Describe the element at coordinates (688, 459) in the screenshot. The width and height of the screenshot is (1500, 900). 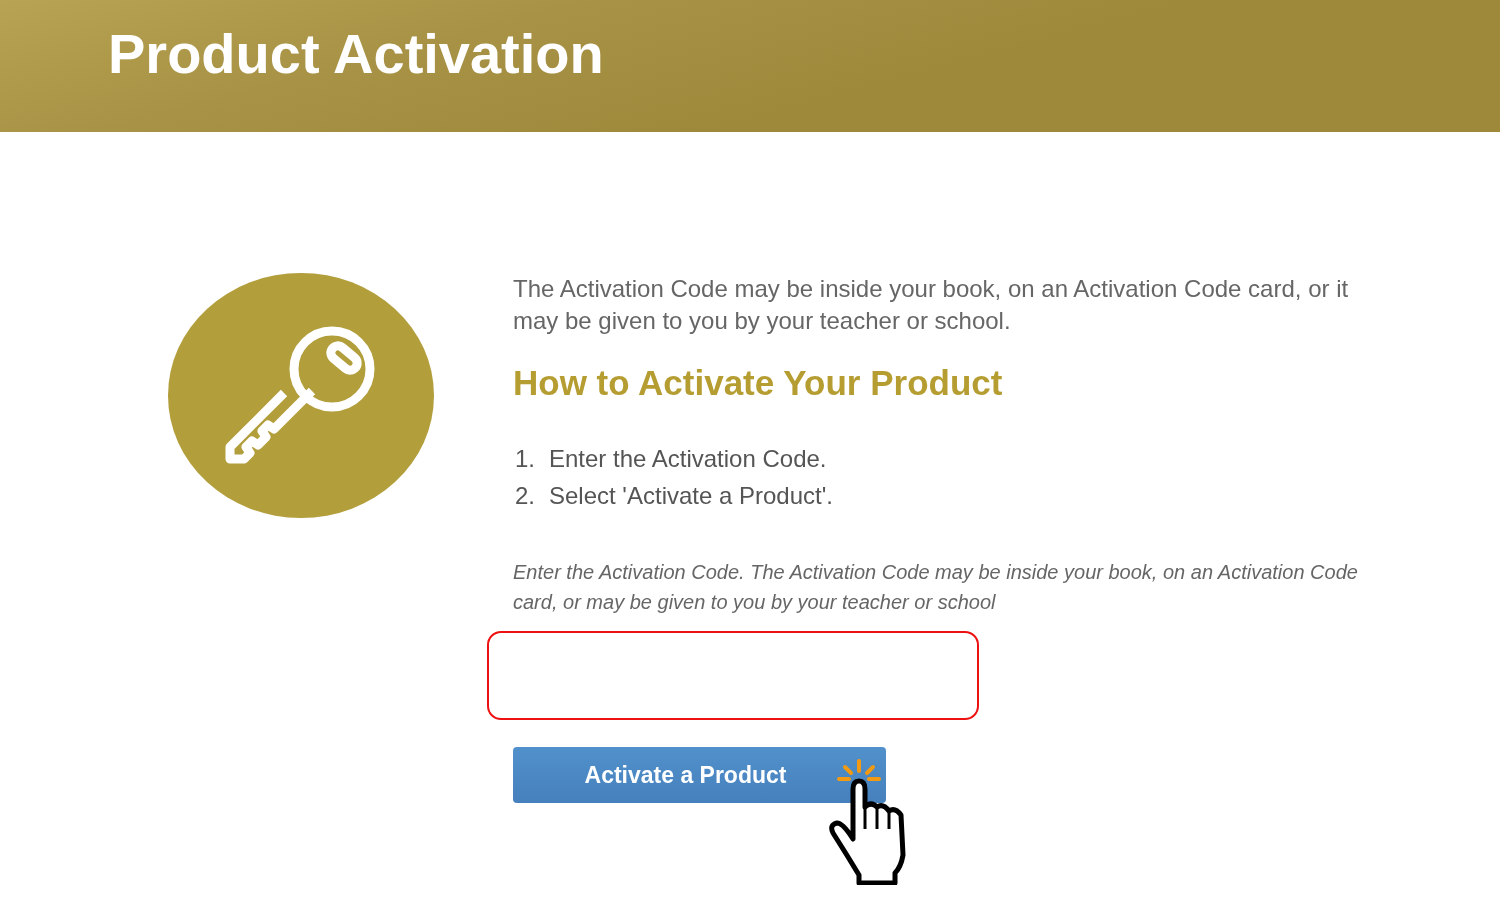
I see `step-text: Enter the Activation Code.` at that location.